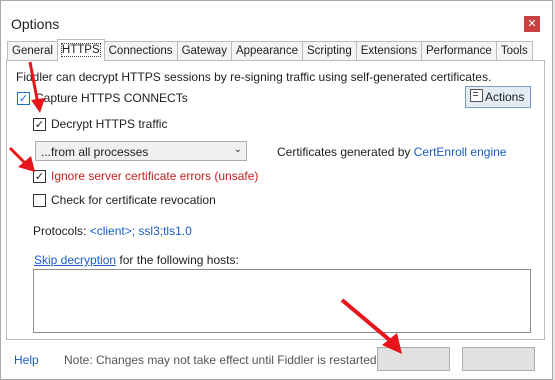  Describe the element at coordinates (26, 360) in the screenshot. I see `help-link: Help` at that location.